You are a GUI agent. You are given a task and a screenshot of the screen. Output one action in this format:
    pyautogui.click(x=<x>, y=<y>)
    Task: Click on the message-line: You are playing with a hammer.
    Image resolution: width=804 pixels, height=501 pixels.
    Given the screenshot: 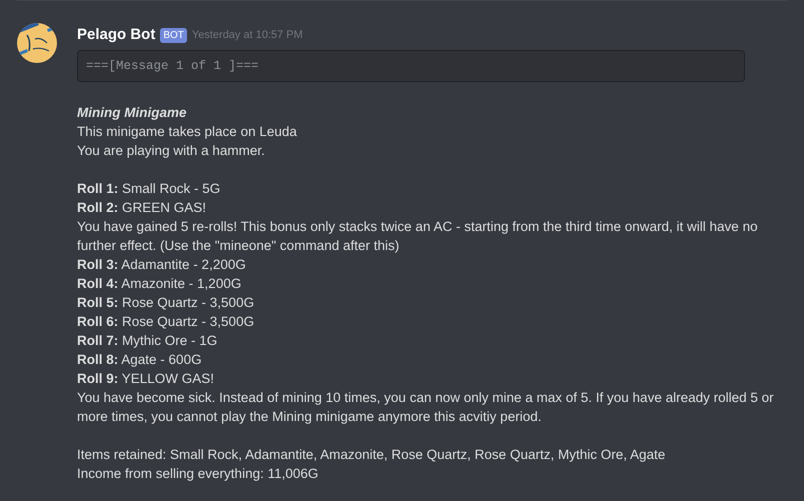 What is the action you would take?
    pyautogui.click(x=171, y=151)
    